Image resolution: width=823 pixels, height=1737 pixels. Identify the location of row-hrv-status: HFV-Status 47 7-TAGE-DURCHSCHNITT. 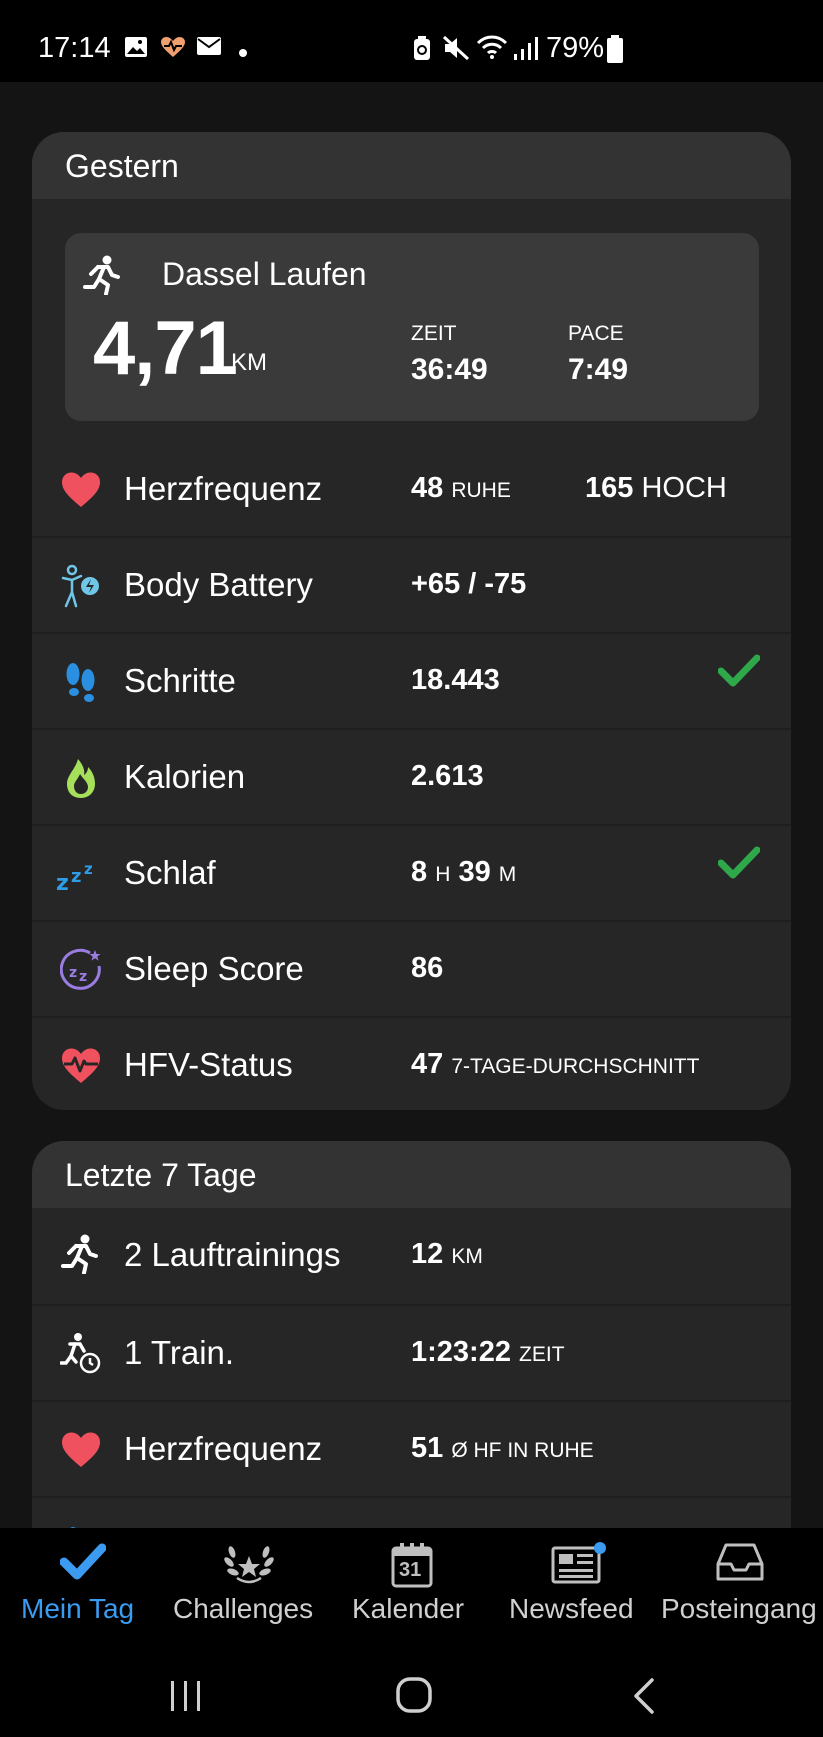
(411, 1063).